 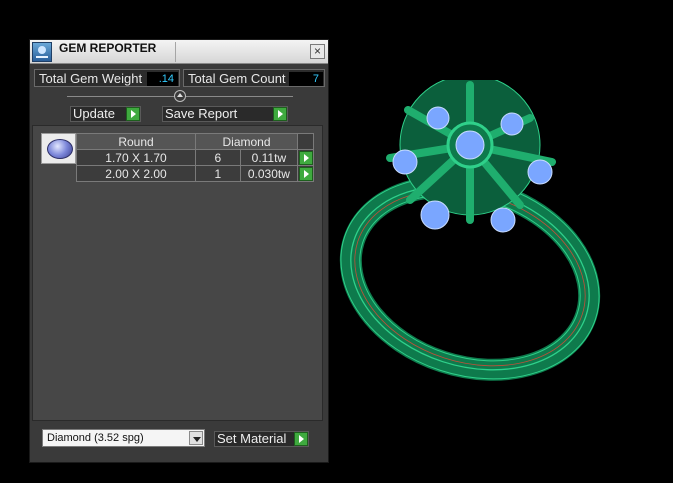 I want to click on table-row: 2.00 X 2.00 1 0.030tw, so click(x=195, y=173).